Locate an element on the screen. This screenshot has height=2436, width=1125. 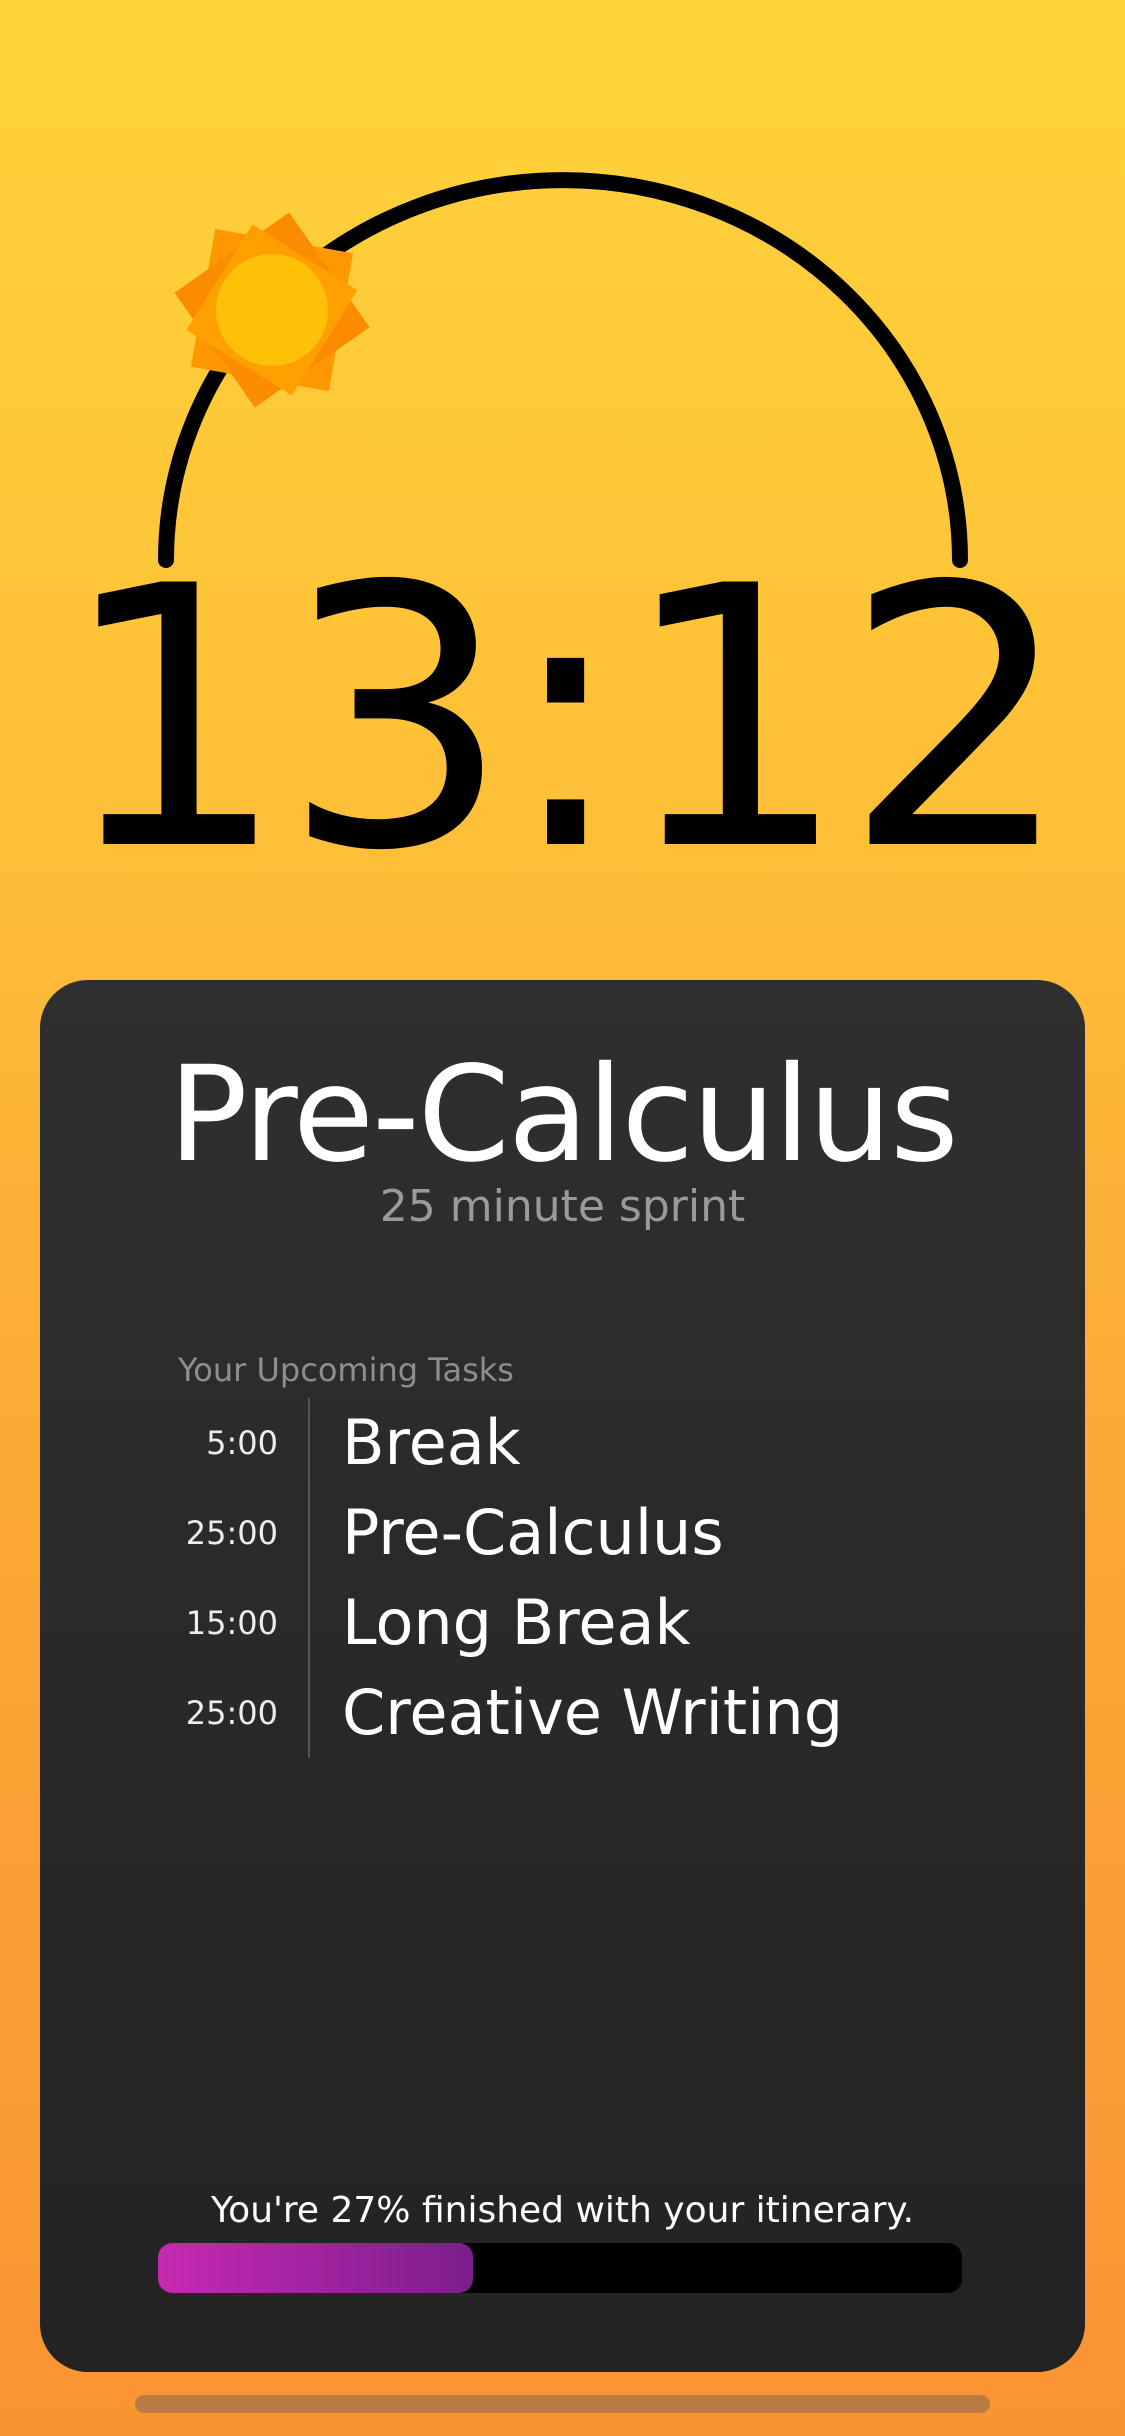
task-row: 25:00 Pre-Calculus is located at coordinates (560, 1533).